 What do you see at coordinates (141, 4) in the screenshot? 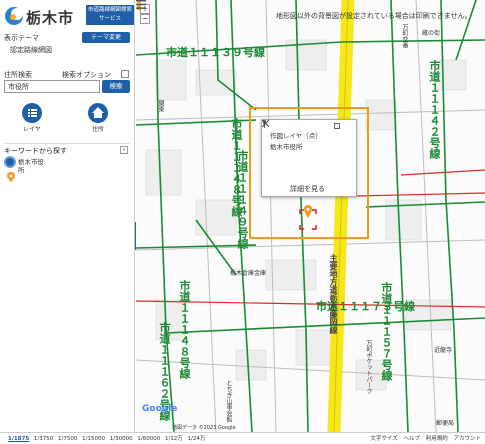
I see `hamburger-menu-icon` at bounding box center [141, 4].